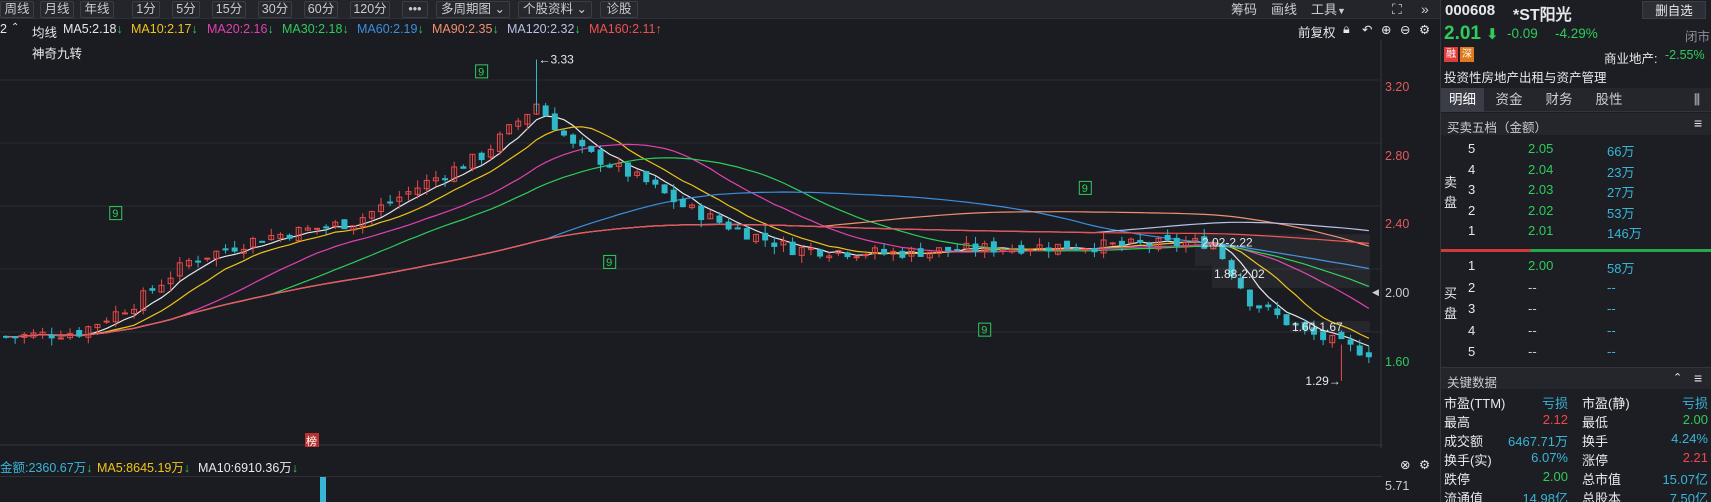 The image size is (1711, 502). What do you see at coordinates (1397, 156) in the screenshot?
I see `y-tick: 2.80` at bounding box center [1397, 156].